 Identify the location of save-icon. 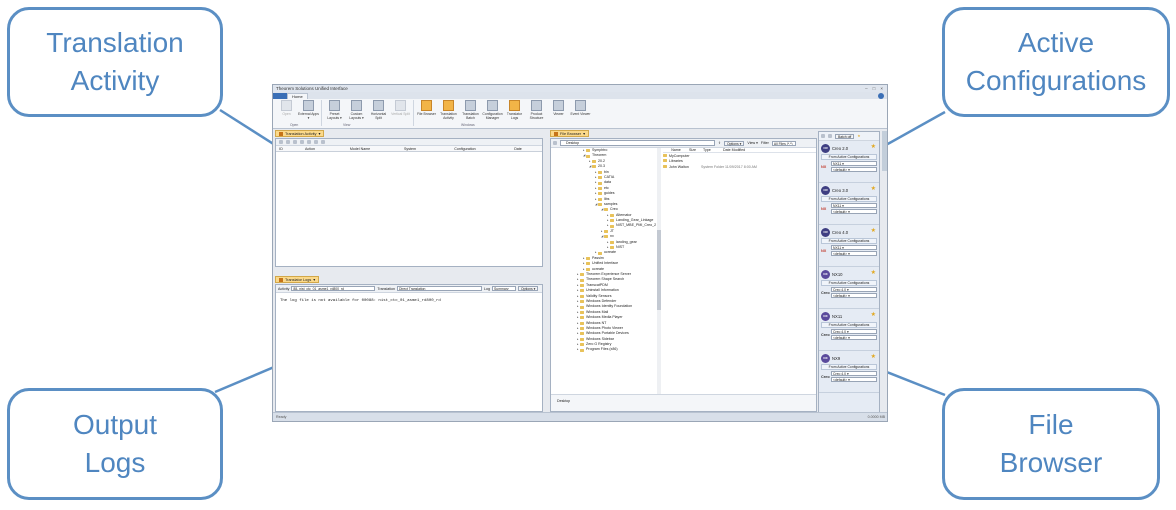
(288, 142).